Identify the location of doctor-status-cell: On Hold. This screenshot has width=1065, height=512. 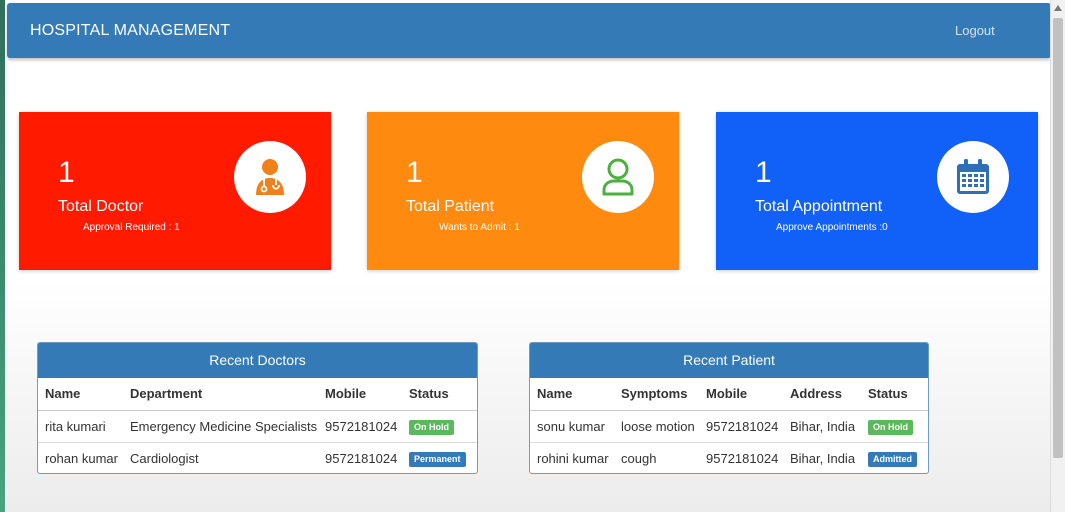
(439, 426).